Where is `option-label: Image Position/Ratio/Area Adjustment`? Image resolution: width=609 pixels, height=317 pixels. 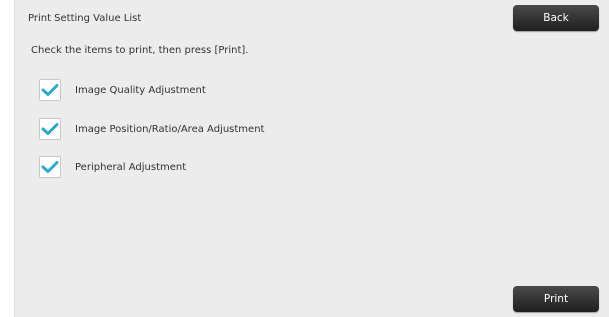 option-label: Image Position/Ratio/Area Adjustment is located at coordinates (170, 129).